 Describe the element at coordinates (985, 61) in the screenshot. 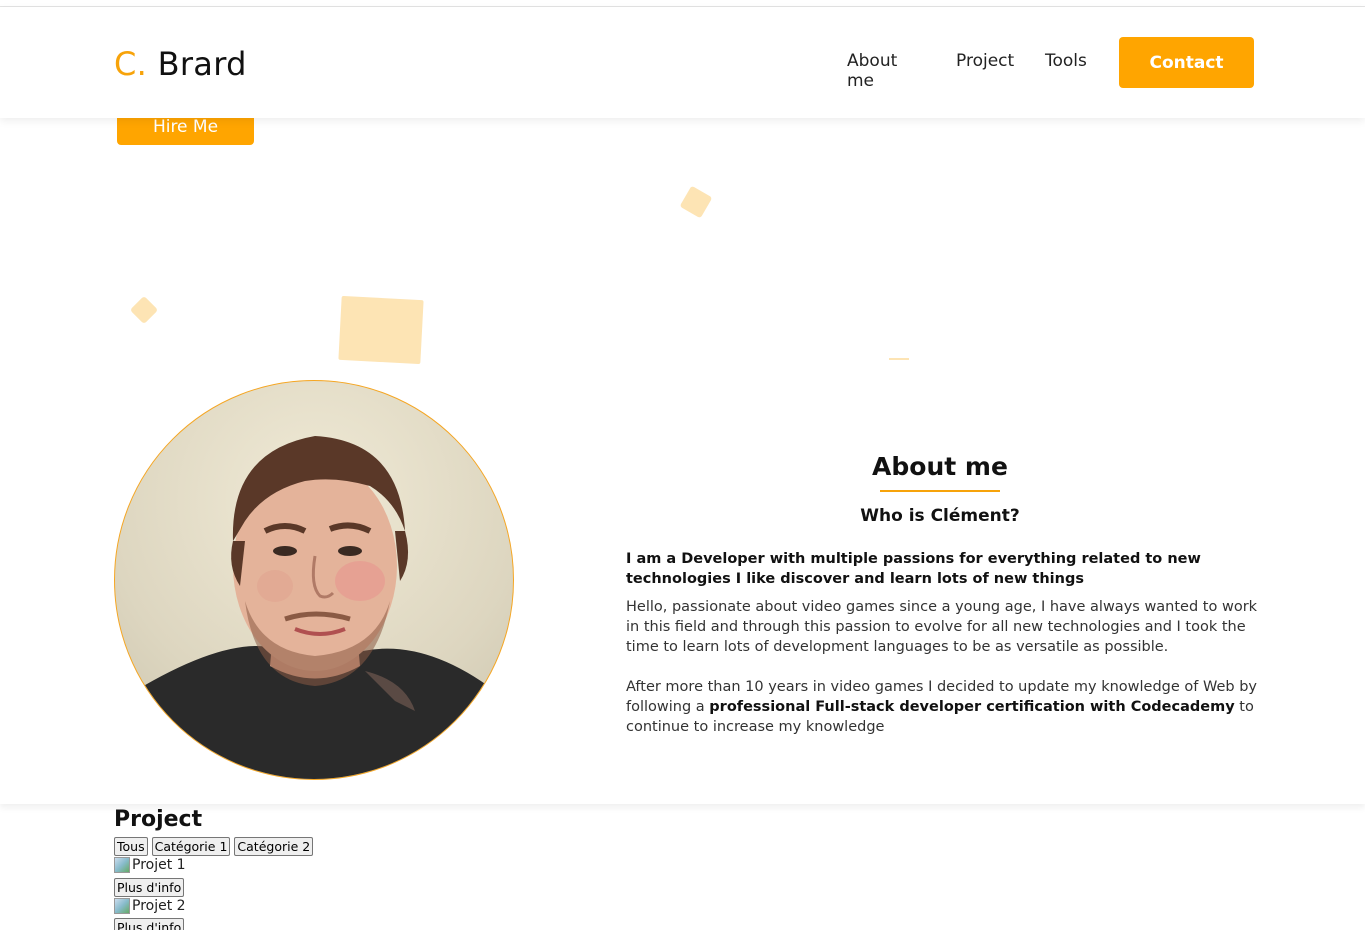

I see `nav-project: Project` at that location.